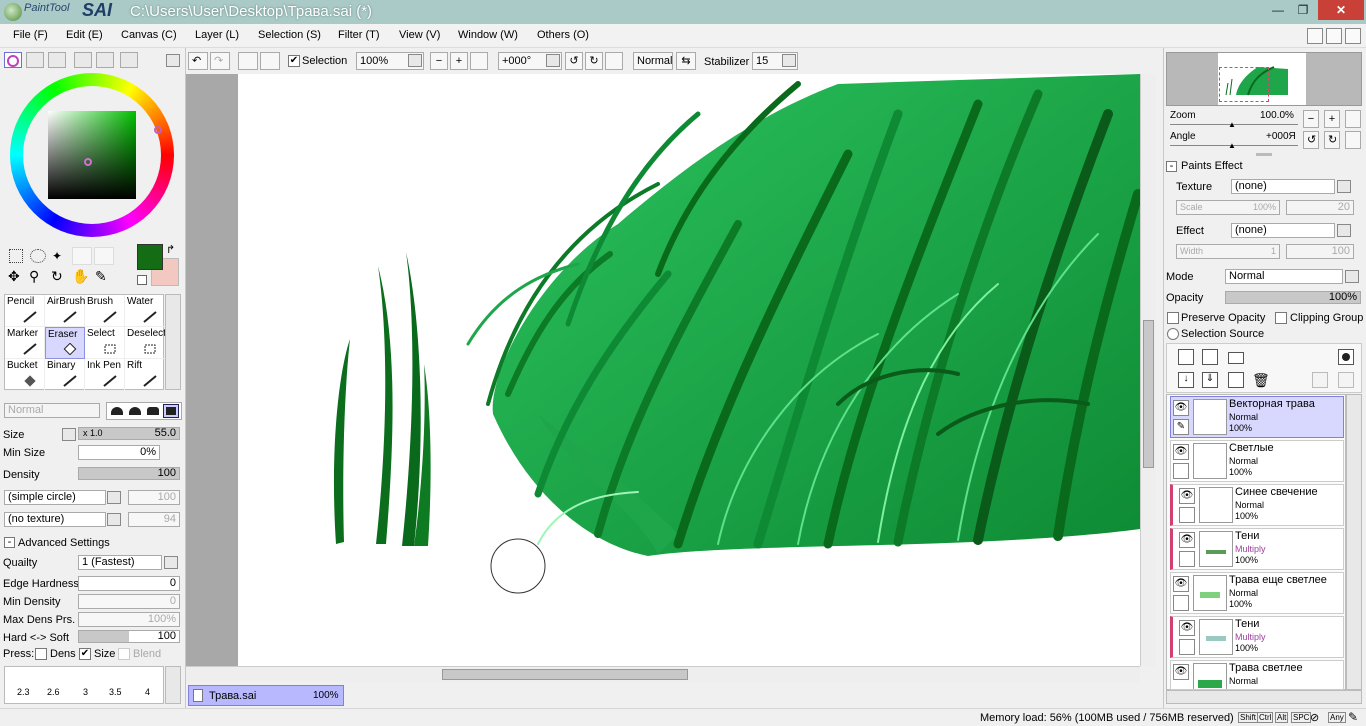 The width and height of the screenshot is (1366, 726). Describe the element at coordinates (1236, 358) in the screenshot. I see `new-folder-icon` at that location.